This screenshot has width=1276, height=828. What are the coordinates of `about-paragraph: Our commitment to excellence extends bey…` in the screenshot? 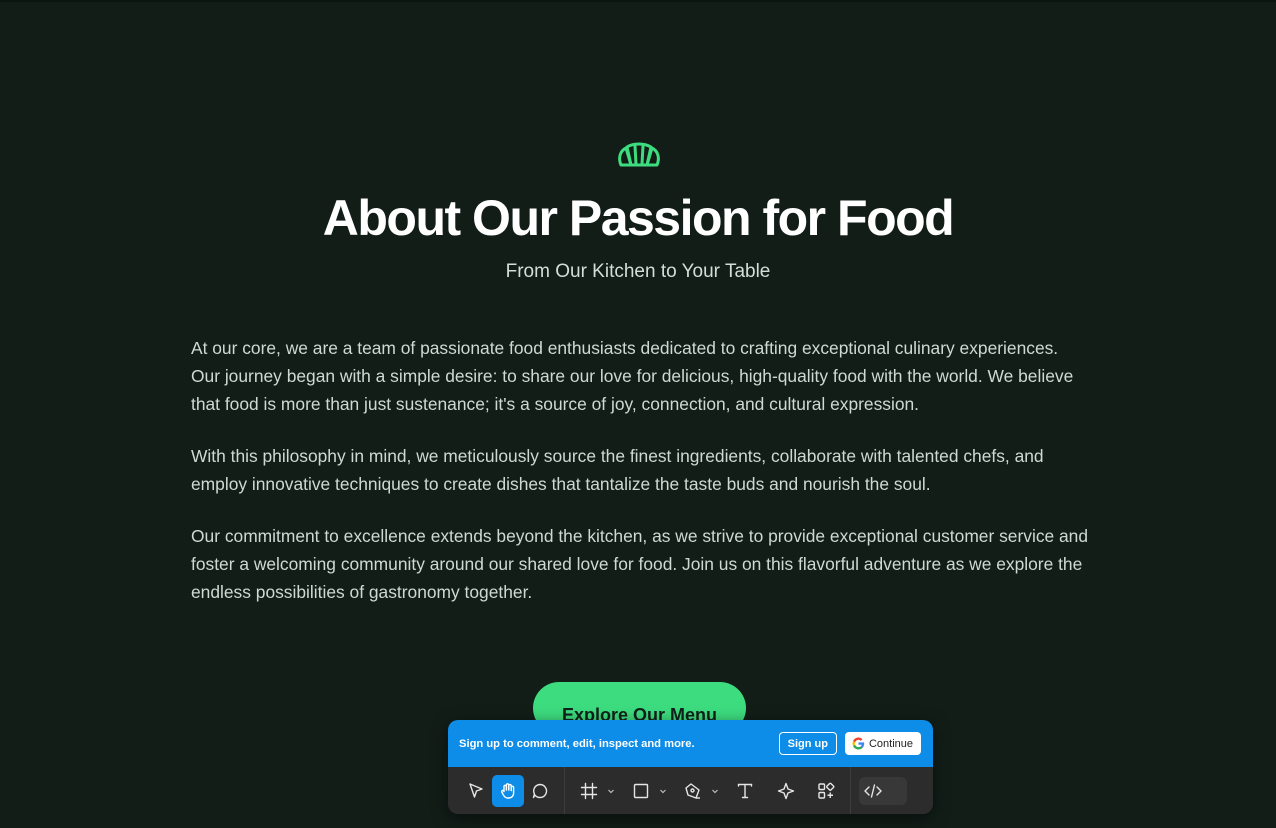 It's located at (640, 564).